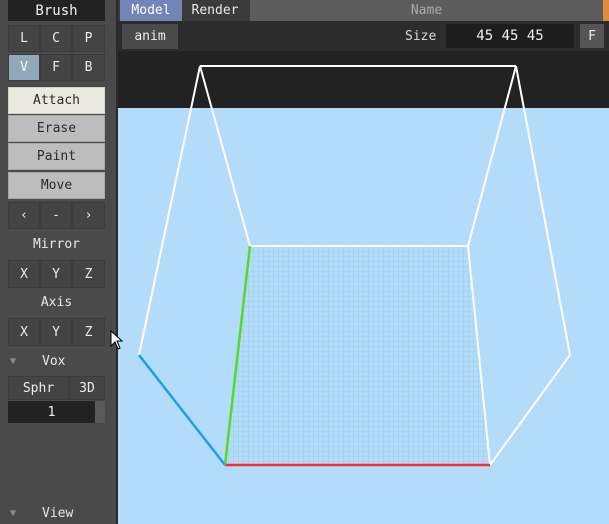  What do you see at coordinates (56, 244) in the screenshot?
I see `mirror-label: Mirror` at bounding box center [56, 244].